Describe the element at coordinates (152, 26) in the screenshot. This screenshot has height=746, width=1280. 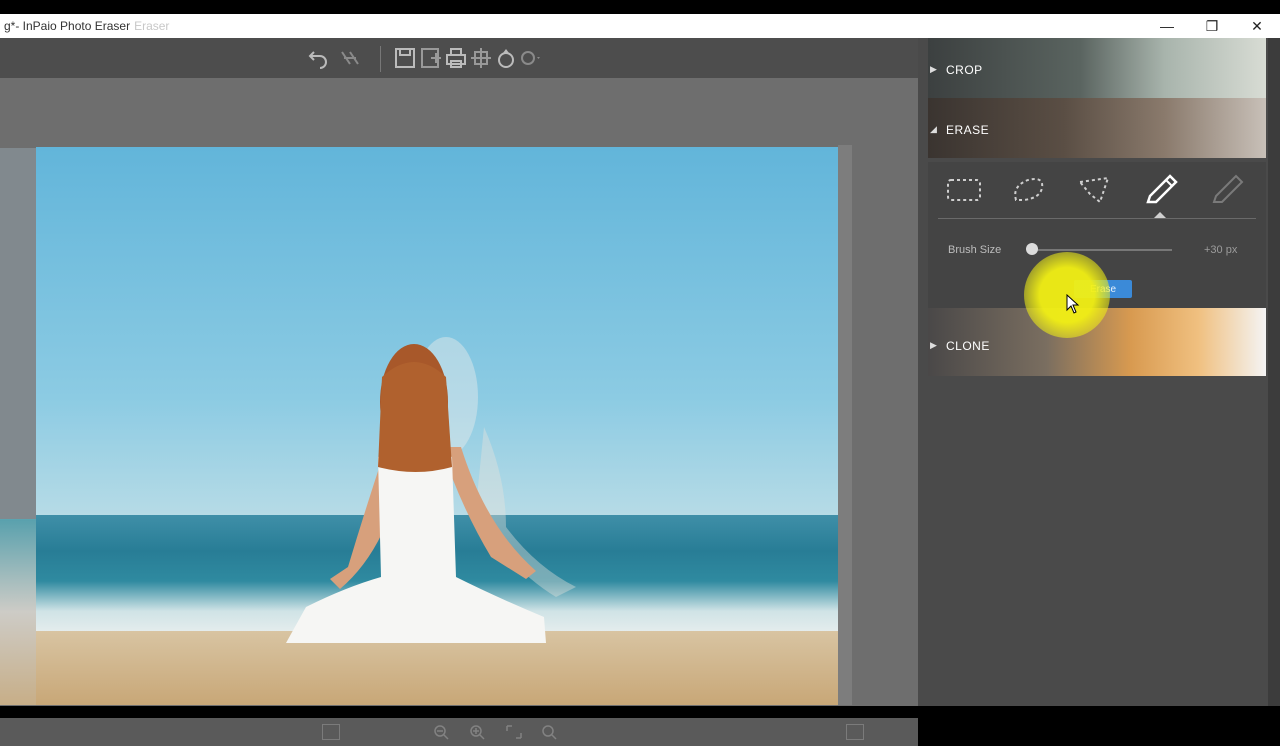
I see `window-title-ghost: Eraser` at that location.